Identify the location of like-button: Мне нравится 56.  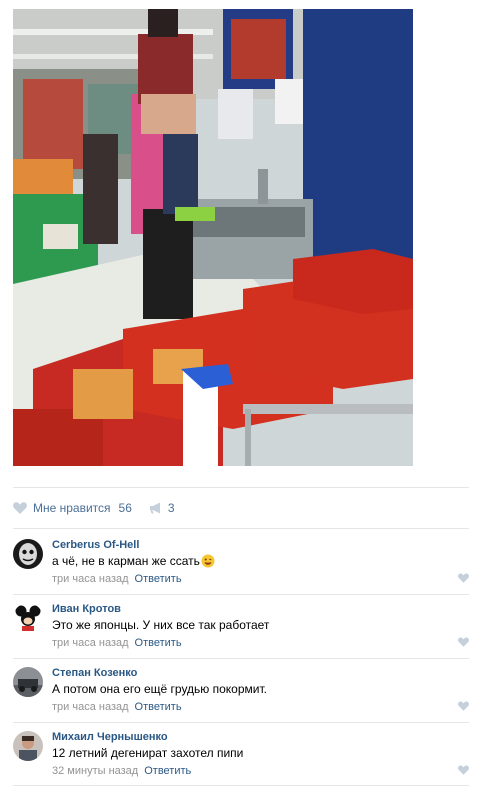
(72, 508).